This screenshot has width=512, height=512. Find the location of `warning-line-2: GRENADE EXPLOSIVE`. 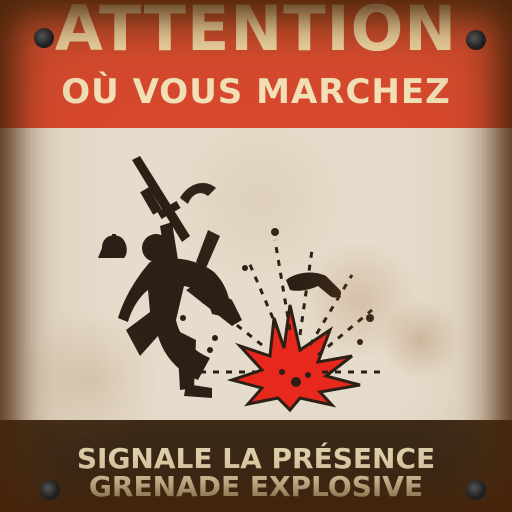

warning-line-2: GRENADE EXPLOSIVE is located at coordinates (256, 486).